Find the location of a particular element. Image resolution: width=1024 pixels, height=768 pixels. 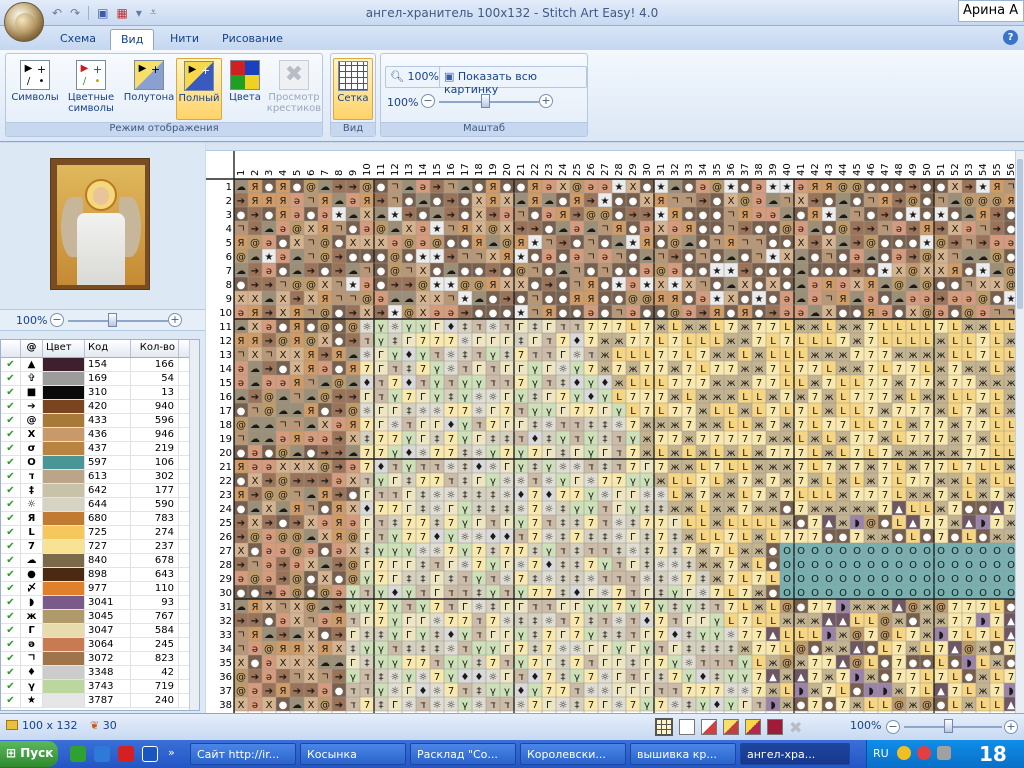

halftone-button: ▶ + Полутона is located at coordinates (149, 89).